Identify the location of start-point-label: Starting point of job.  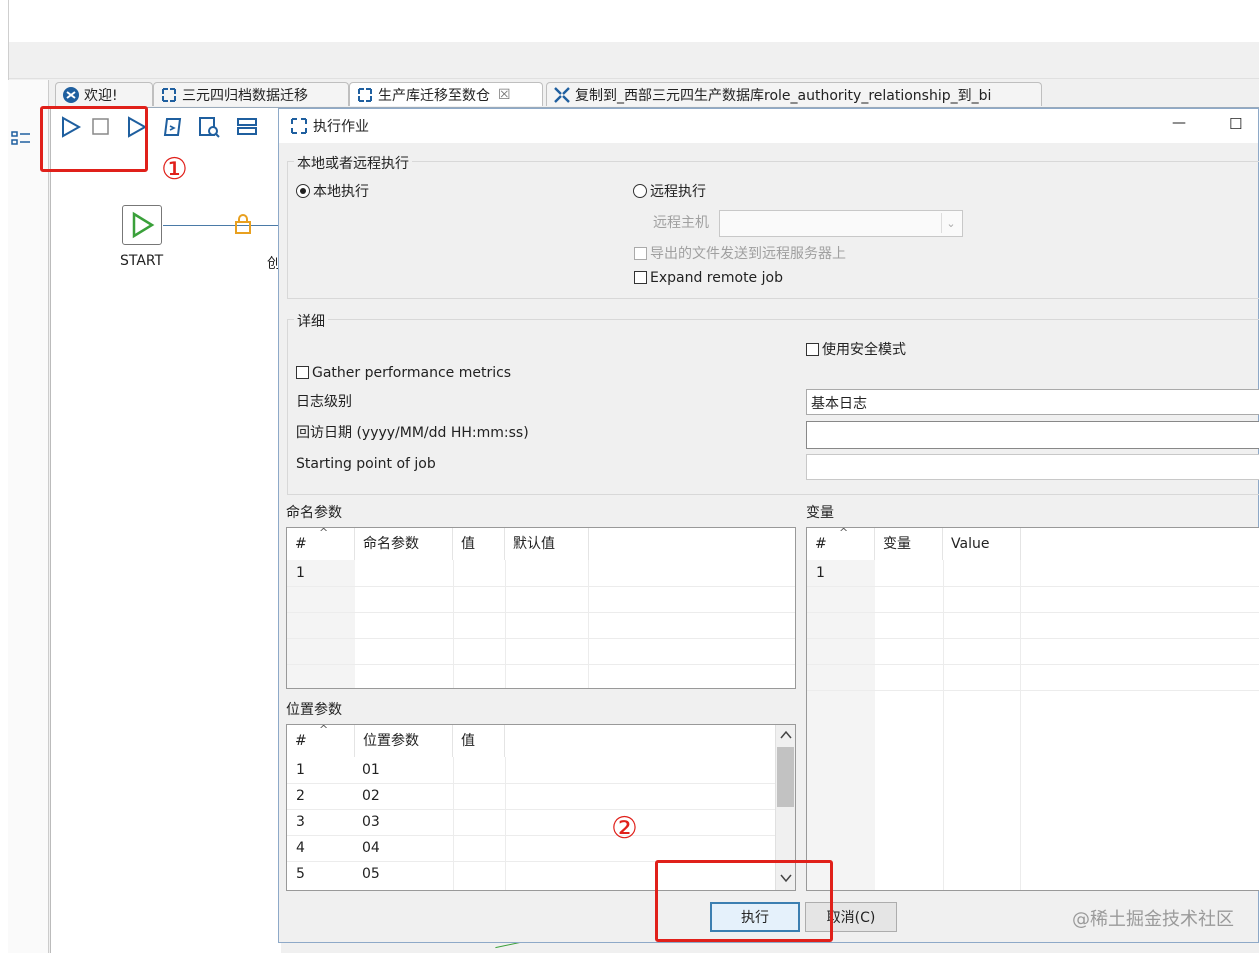
(366, 464).